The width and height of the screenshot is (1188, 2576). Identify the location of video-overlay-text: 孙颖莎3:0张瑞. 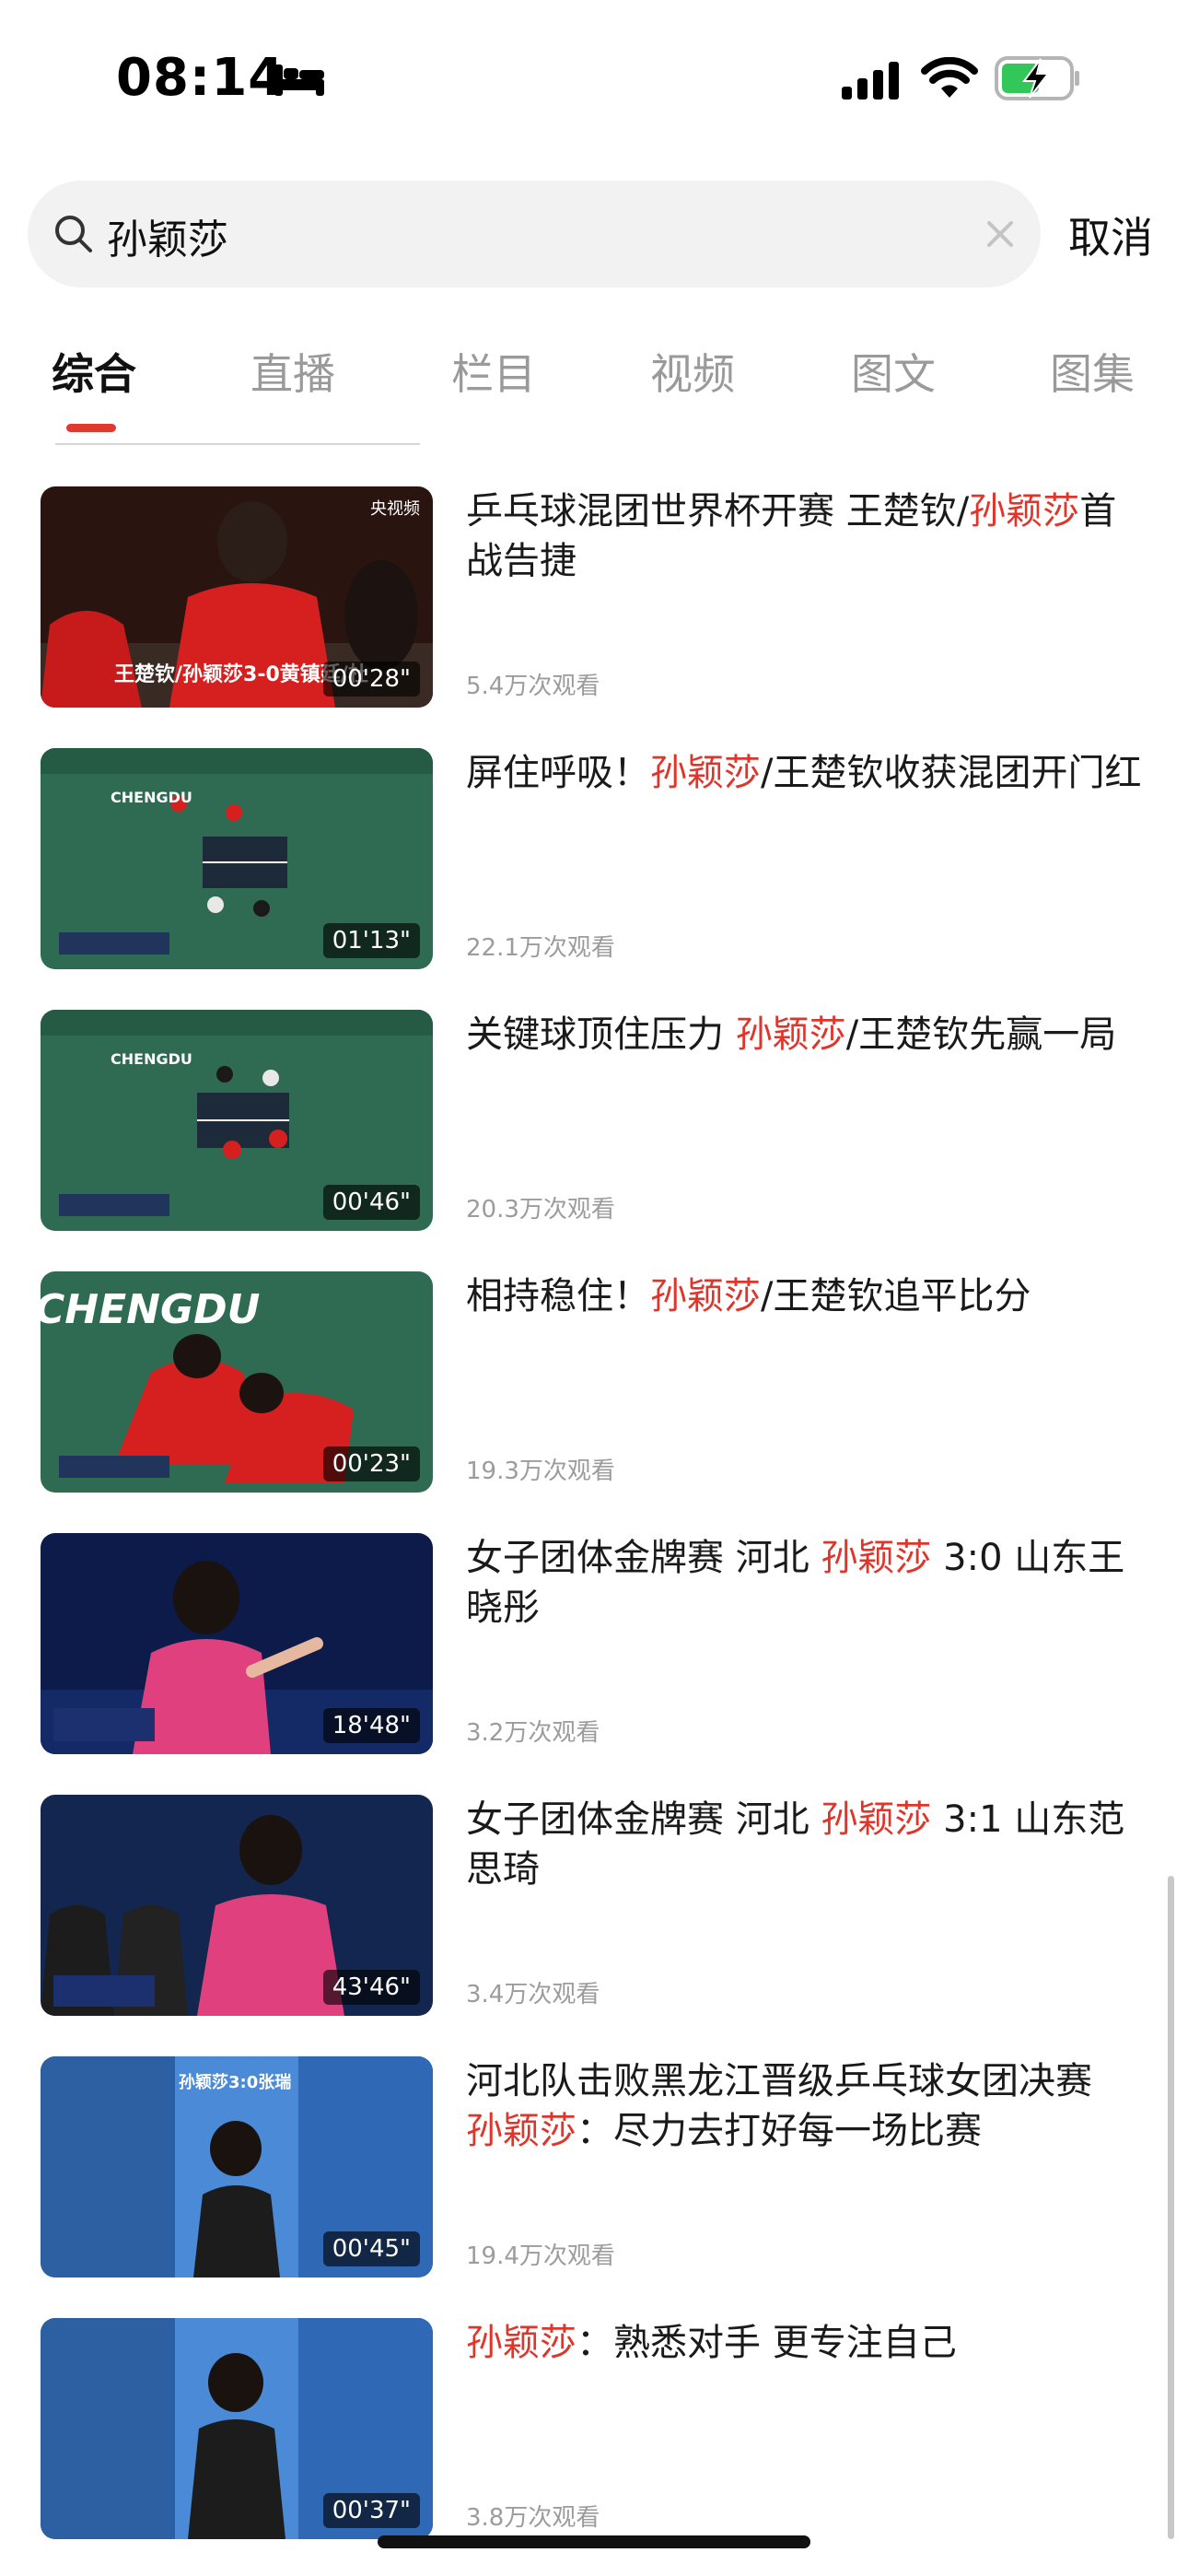
(235, 2082).